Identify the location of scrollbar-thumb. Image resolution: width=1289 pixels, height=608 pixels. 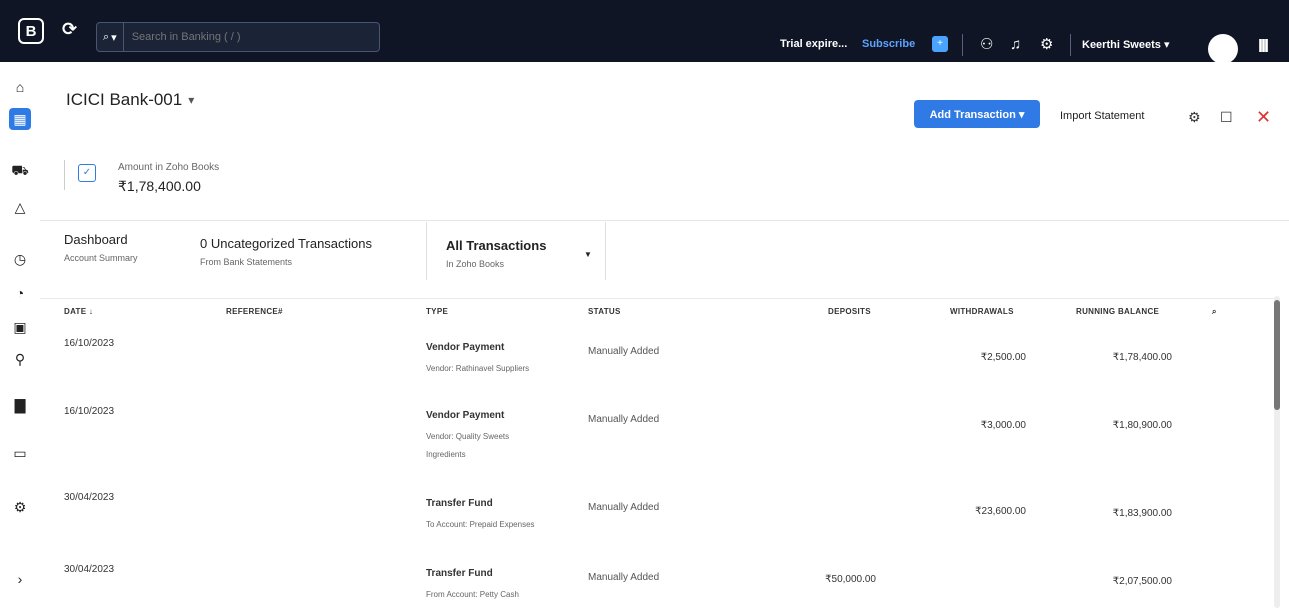
(1277, 355).